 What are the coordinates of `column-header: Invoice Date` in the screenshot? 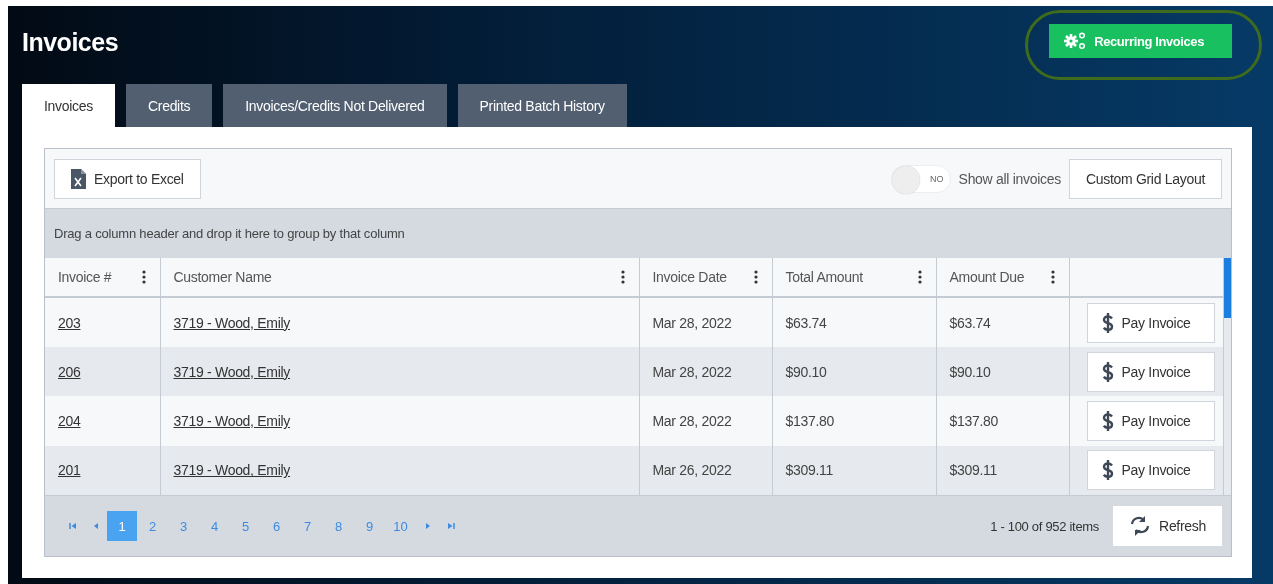 It's located at (705, 277).